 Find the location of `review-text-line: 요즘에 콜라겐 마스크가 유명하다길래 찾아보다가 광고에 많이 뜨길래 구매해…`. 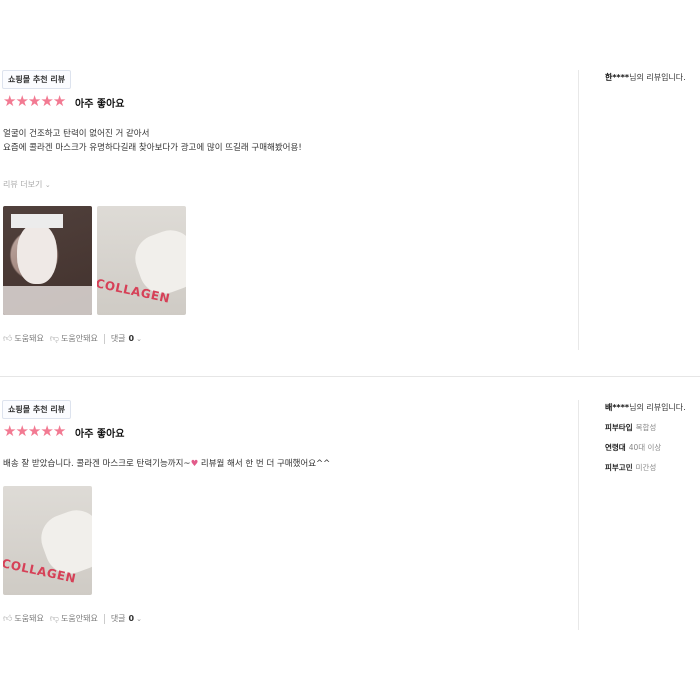

review-text-line: 요즘에 콜라겐 마스크가 유명하다길래 찾아보다가 광고에 많이 뜨길래 구매해… is located at coordinates (152, 148).